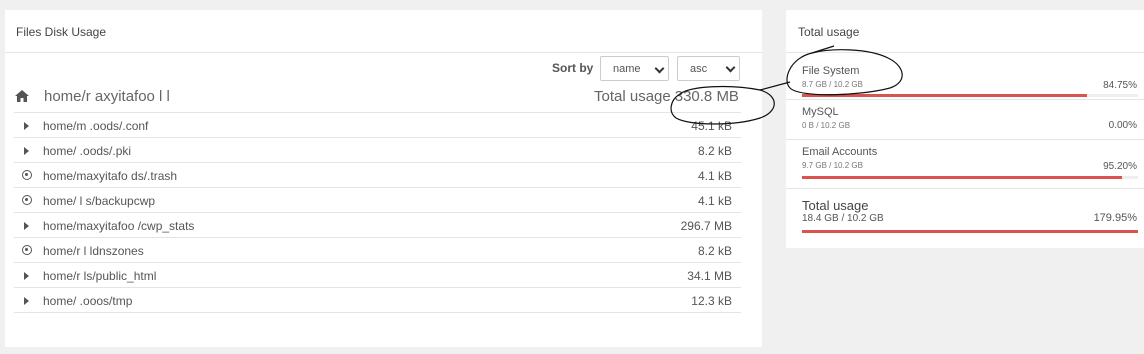  I want to click on file-row-size: 12.3 kB, so click(711, 301).